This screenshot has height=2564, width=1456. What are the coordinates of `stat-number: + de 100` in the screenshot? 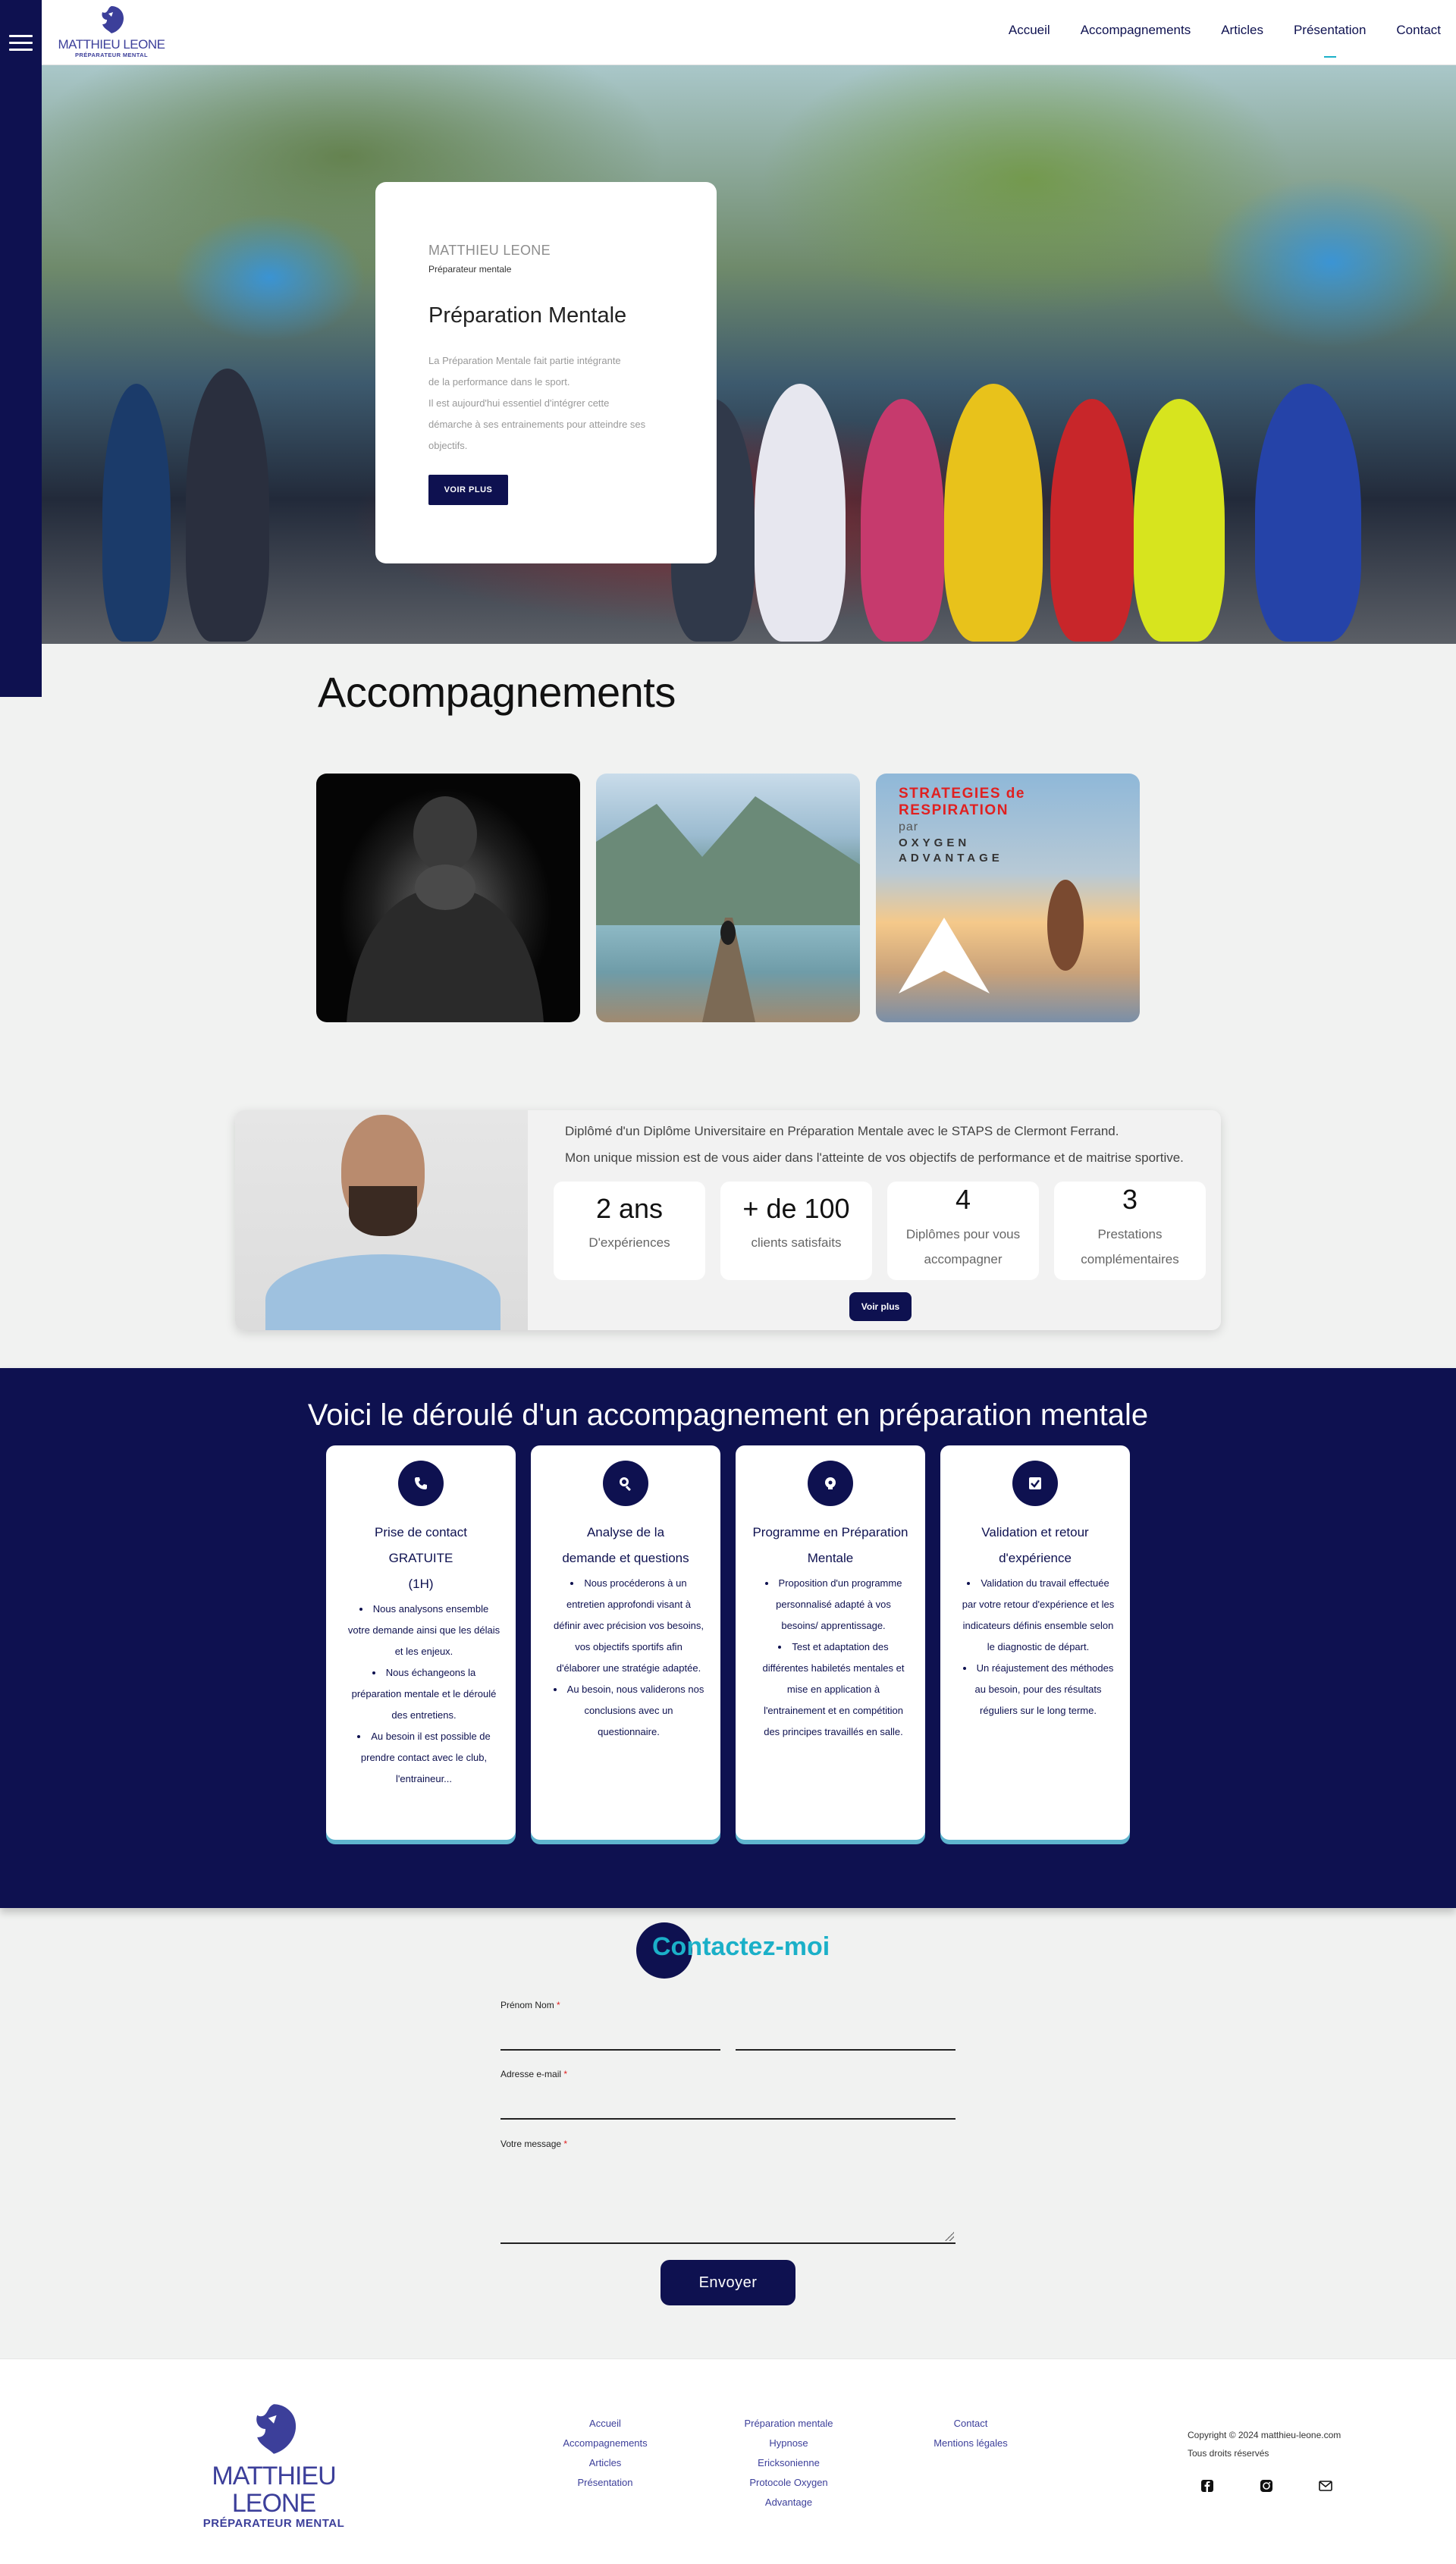 It's located at (796, 1208).